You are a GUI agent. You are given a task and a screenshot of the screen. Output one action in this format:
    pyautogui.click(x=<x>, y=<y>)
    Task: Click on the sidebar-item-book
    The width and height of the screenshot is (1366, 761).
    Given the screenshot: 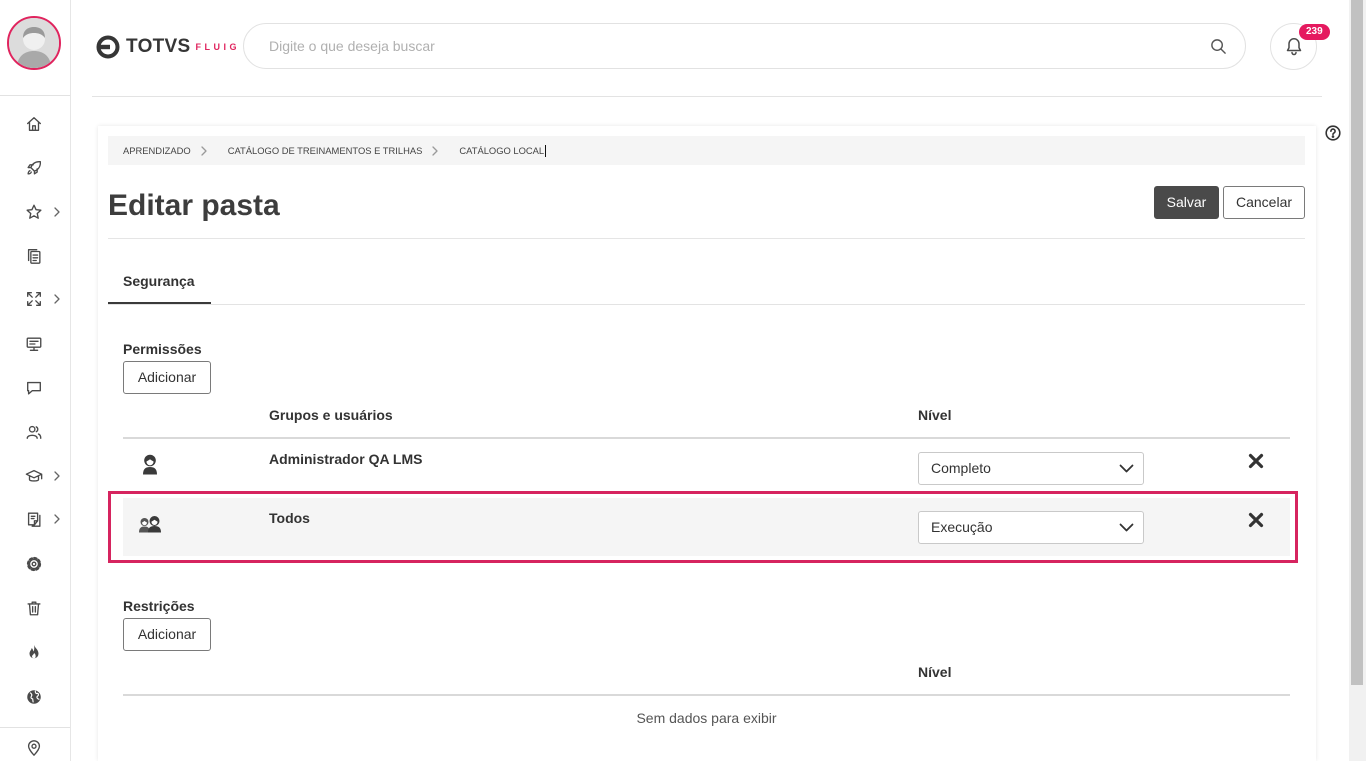 What is the action you would take?
    pyautogui.click(x=35, y=519)
    